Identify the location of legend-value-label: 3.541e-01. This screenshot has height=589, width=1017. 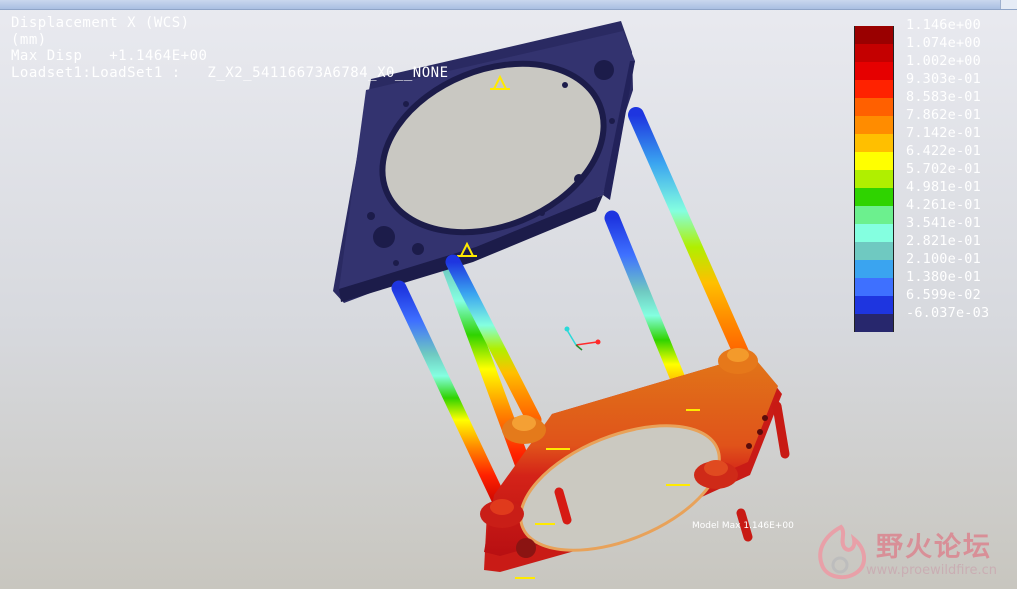
(943, 223).